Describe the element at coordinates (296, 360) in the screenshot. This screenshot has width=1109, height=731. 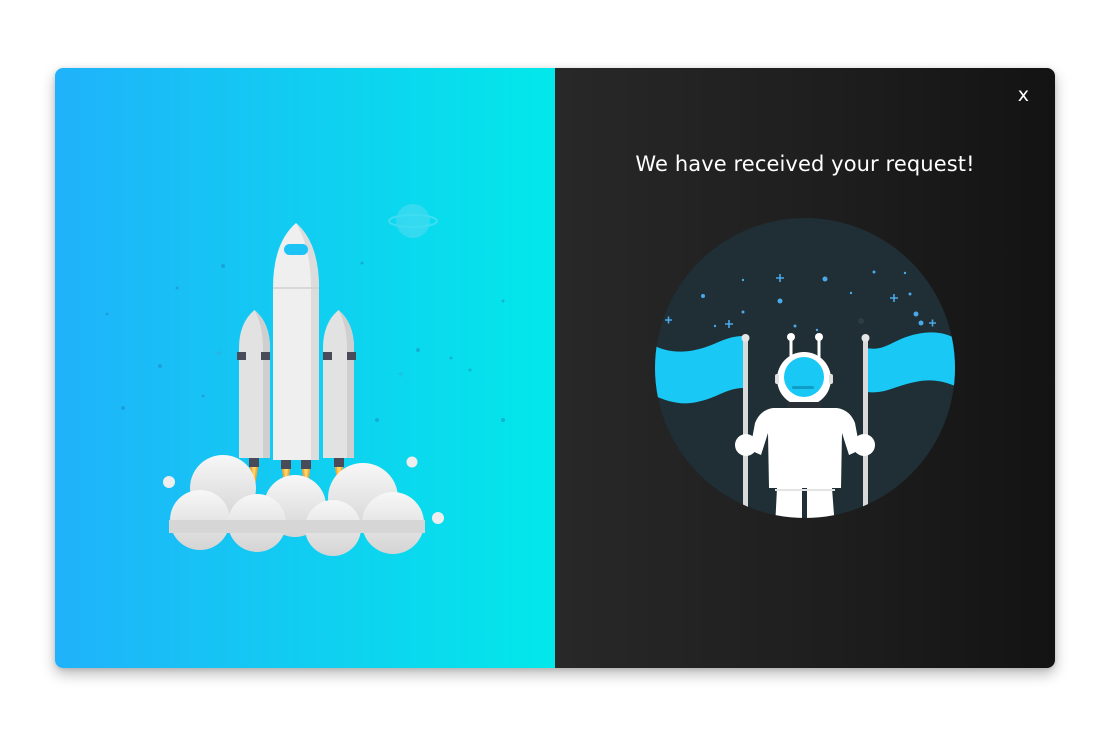
I see `rocket-icon` at that location.